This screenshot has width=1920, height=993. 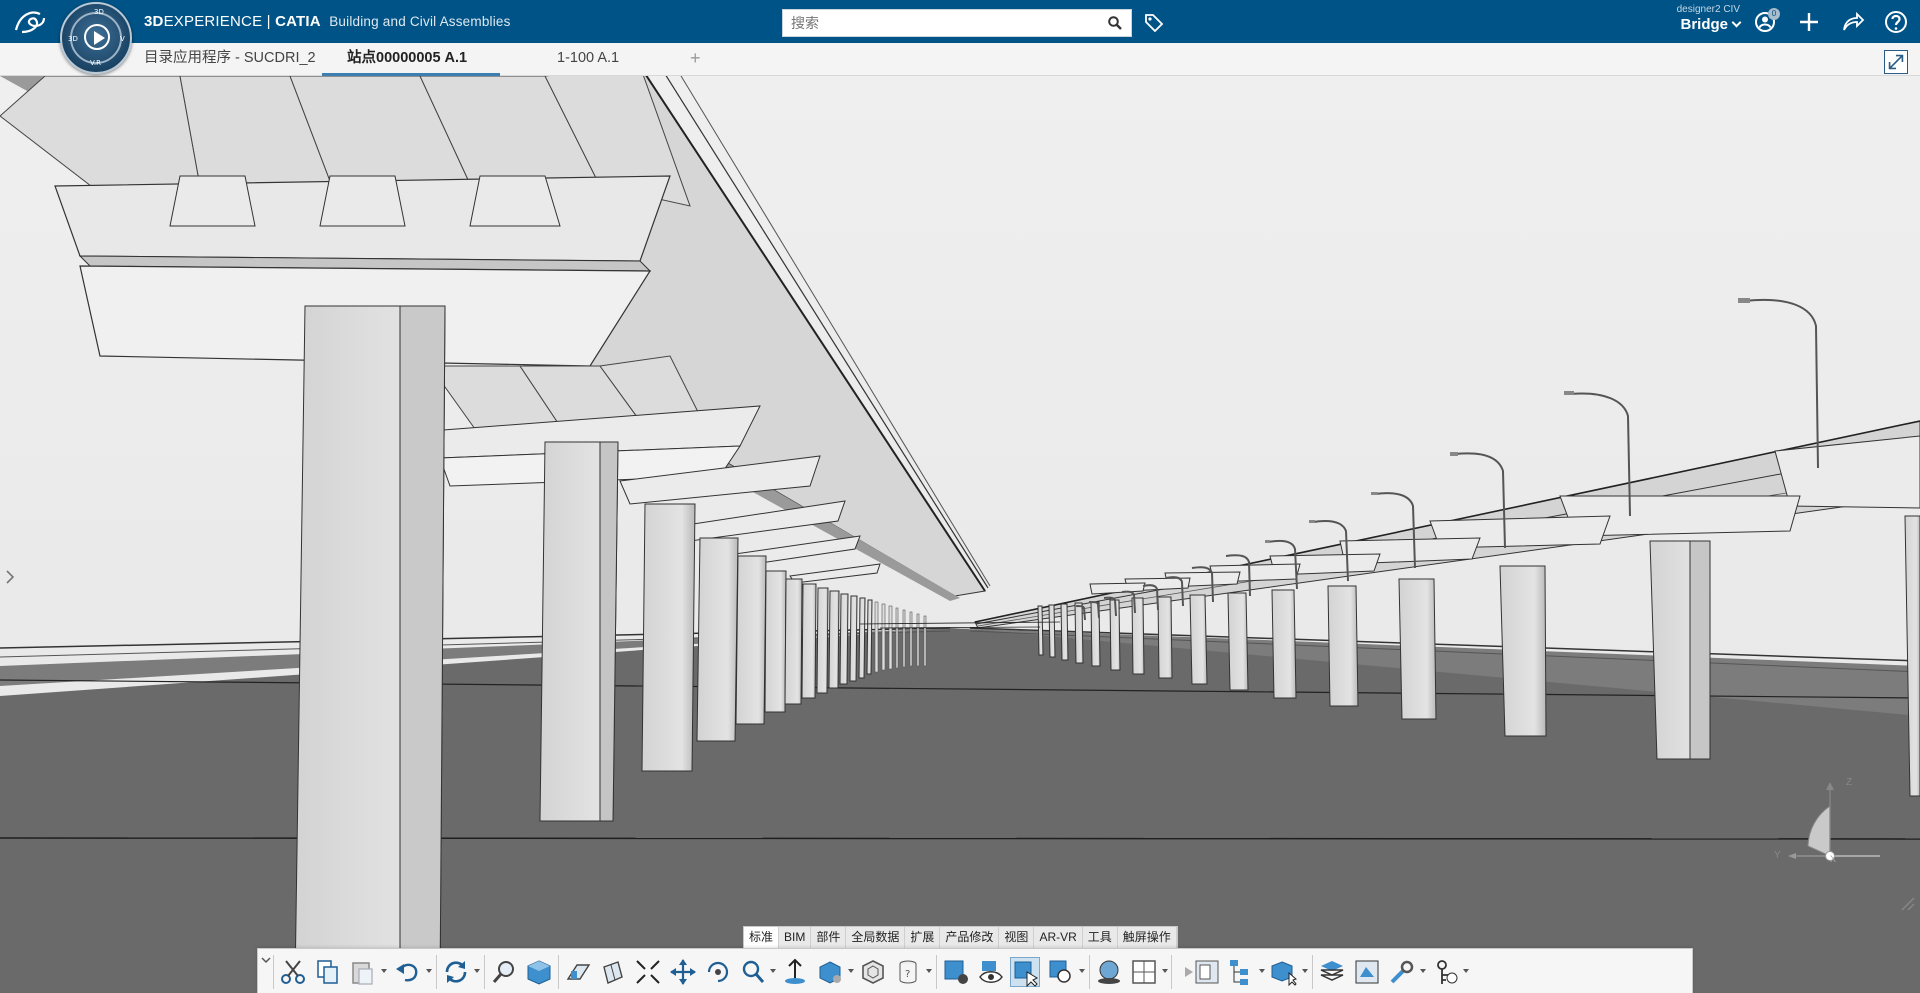 What do you see at coordinates (298, 21) in the screenshot?
I see `product-name: CATIA` at bounding box center [298, 21].